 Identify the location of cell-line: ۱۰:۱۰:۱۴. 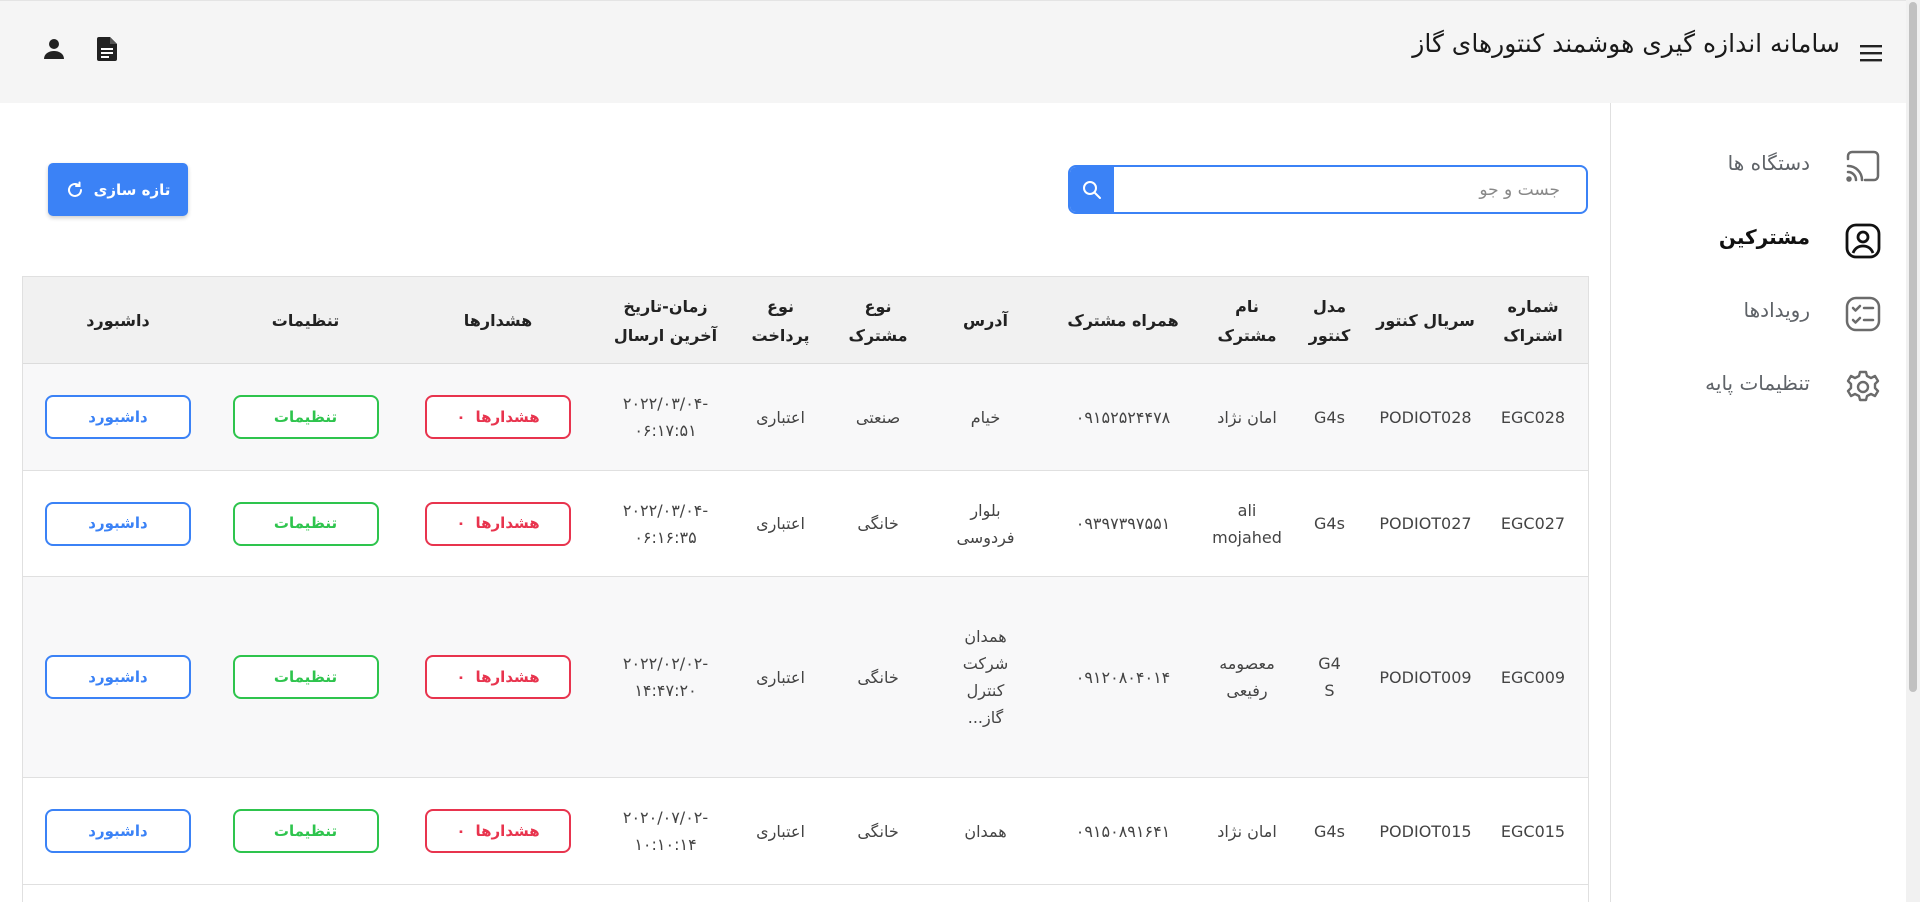
(665, 844).